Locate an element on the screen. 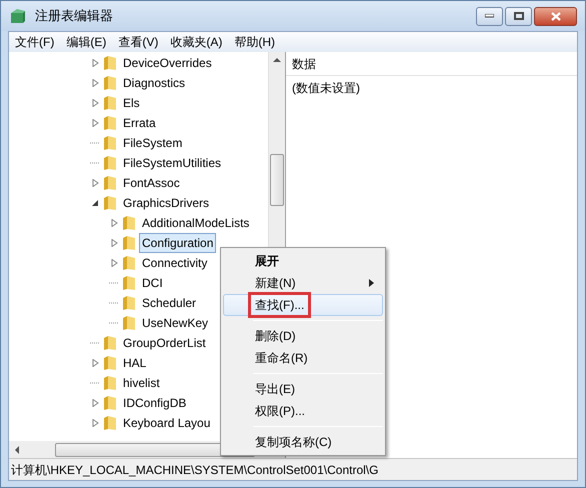 Image resolution: width=586 pixels, height=488 pixels. tree-item: Keyboard Layou is located at coordinates (167, 423).